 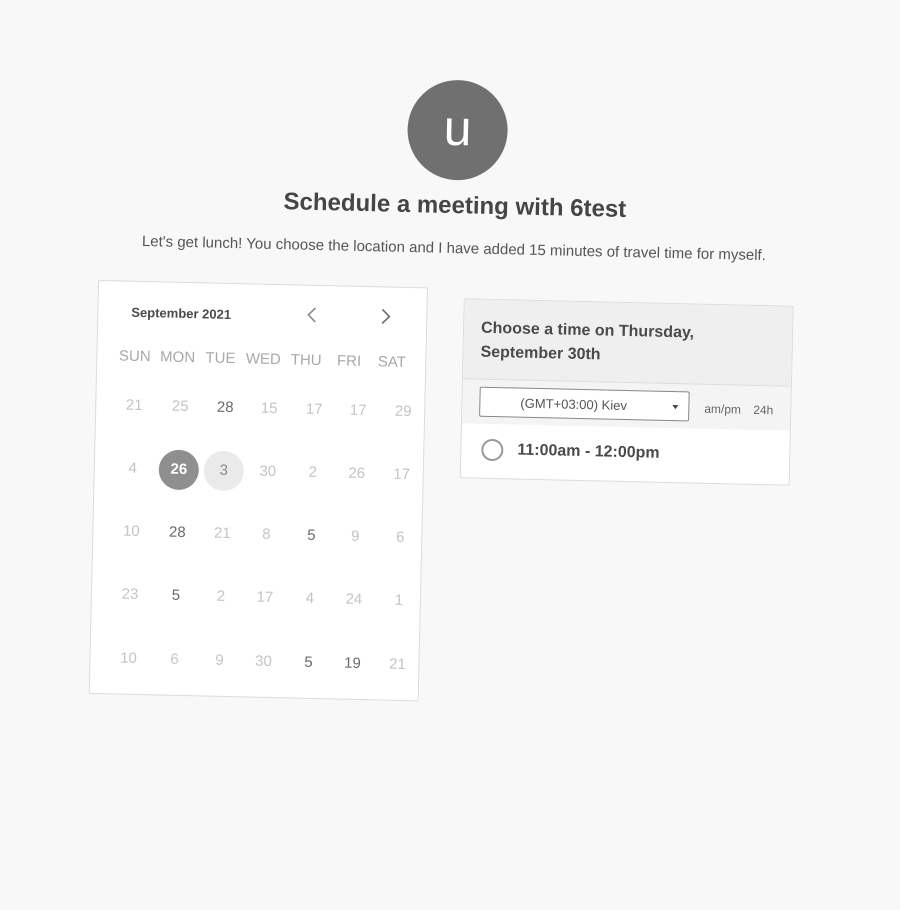 What do you see at coordinates (353, 599) in the screenshot?
I see `calendar-day: 24` at bounding box center [353, 599].